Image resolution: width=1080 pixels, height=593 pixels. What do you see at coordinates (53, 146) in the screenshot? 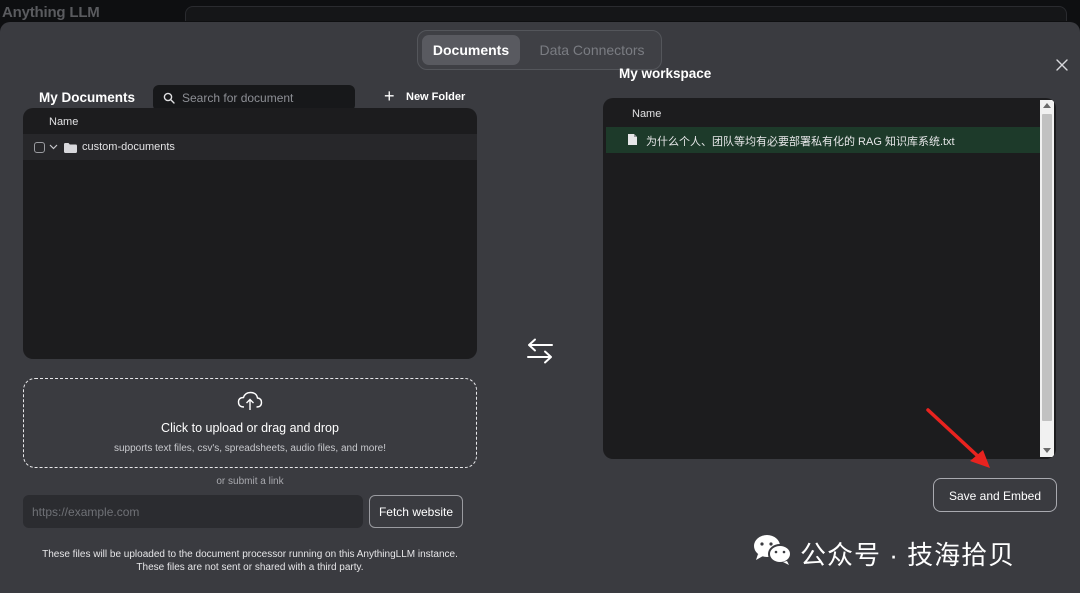
I see `chevron-down-icon` at bounding box center [53, 146].